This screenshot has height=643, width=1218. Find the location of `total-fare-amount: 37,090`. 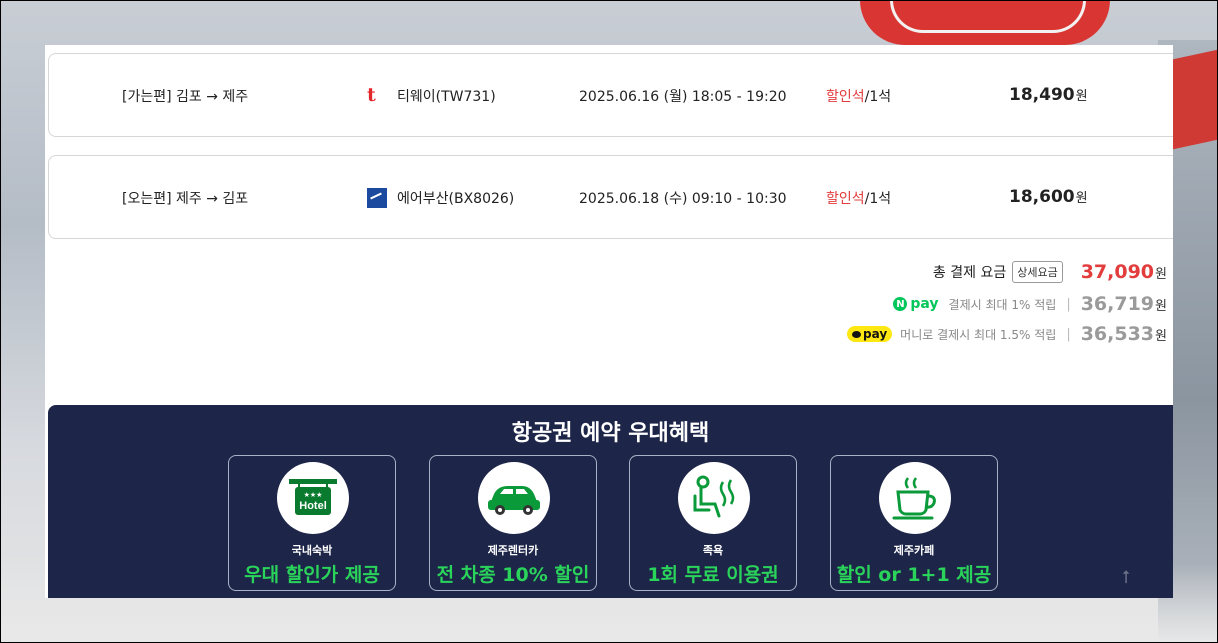

total-fare-amount: 37,090 is located at coordinates (1117, 272).